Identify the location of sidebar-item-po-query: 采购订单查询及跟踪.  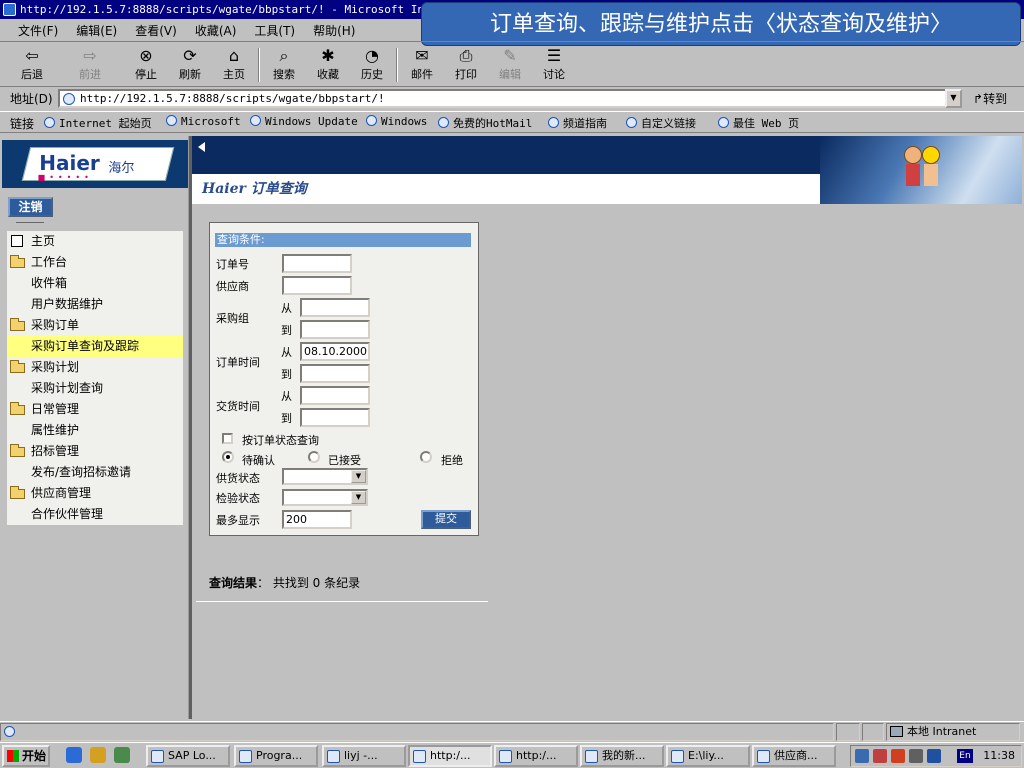
(95, 346).